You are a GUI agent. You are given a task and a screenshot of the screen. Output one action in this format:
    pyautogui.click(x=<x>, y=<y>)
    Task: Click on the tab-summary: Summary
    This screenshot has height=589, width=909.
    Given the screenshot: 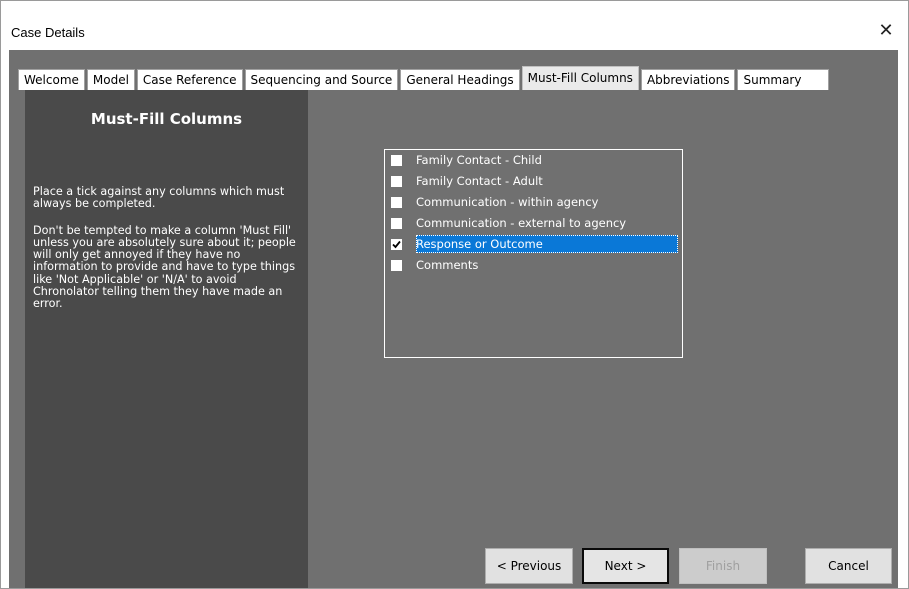 What is the action you would take?
    pyautogui.click(x=783, y=79)
    